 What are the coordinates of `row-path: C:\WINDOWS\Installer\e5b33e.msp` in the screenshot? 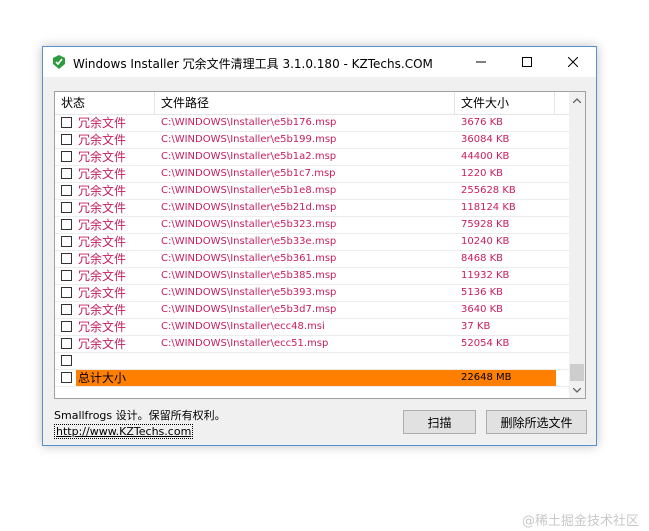 It's located at (249, 241).